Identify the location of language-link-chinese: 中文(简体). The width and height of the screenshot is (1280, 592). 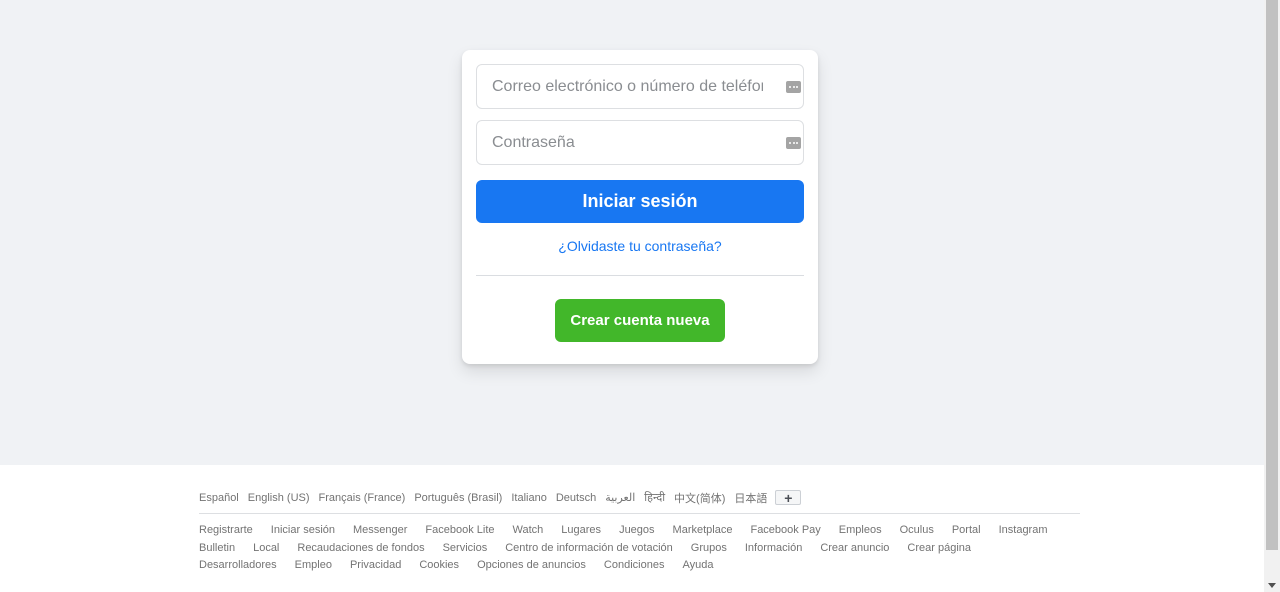
(699, 498).